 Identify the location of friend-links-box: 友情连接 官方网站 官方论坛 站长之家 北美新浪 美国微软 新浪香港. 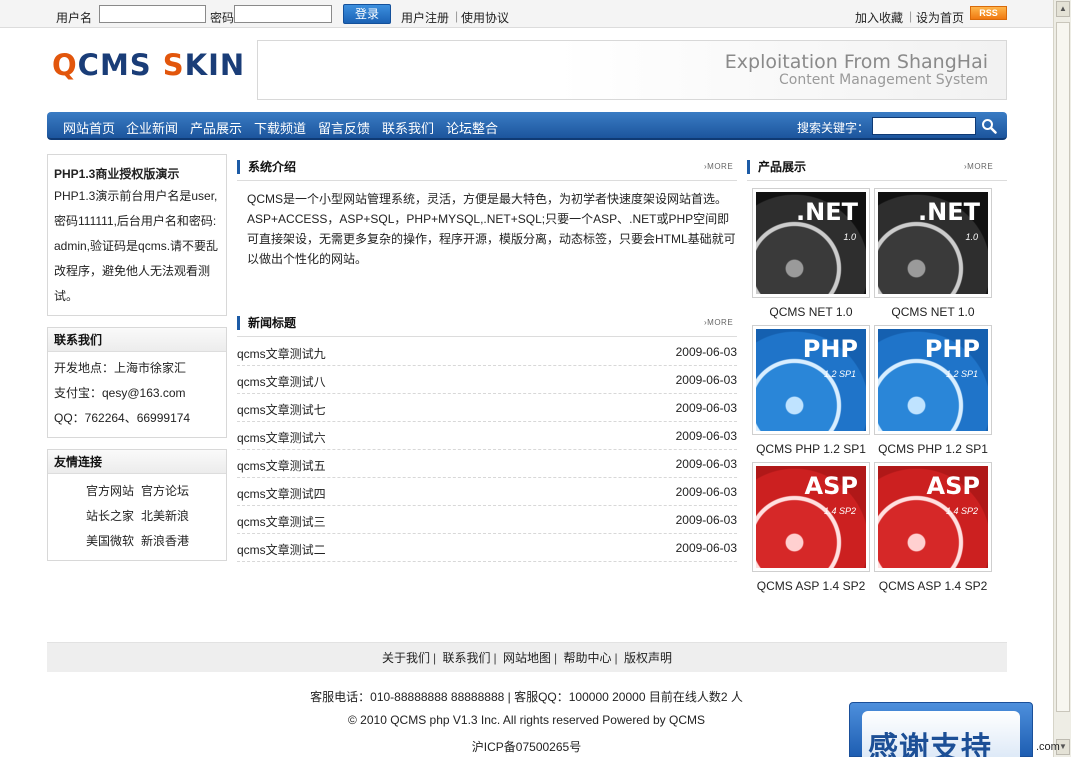
(137, 505).